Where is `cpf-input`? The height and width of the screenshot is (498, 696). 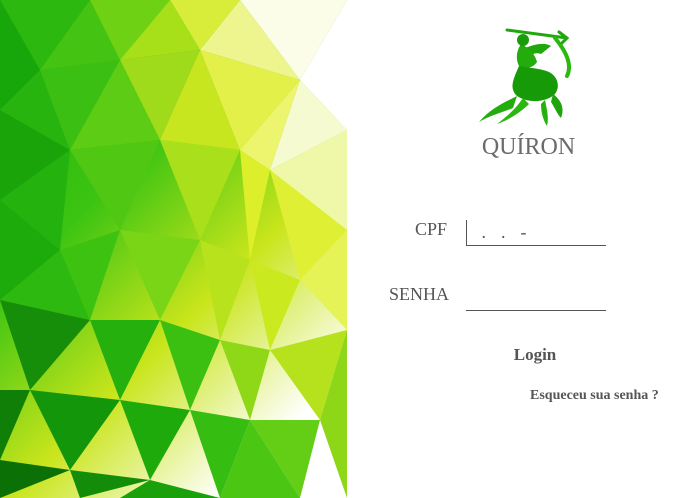 cpf-input is located at coordinates (536, 233).